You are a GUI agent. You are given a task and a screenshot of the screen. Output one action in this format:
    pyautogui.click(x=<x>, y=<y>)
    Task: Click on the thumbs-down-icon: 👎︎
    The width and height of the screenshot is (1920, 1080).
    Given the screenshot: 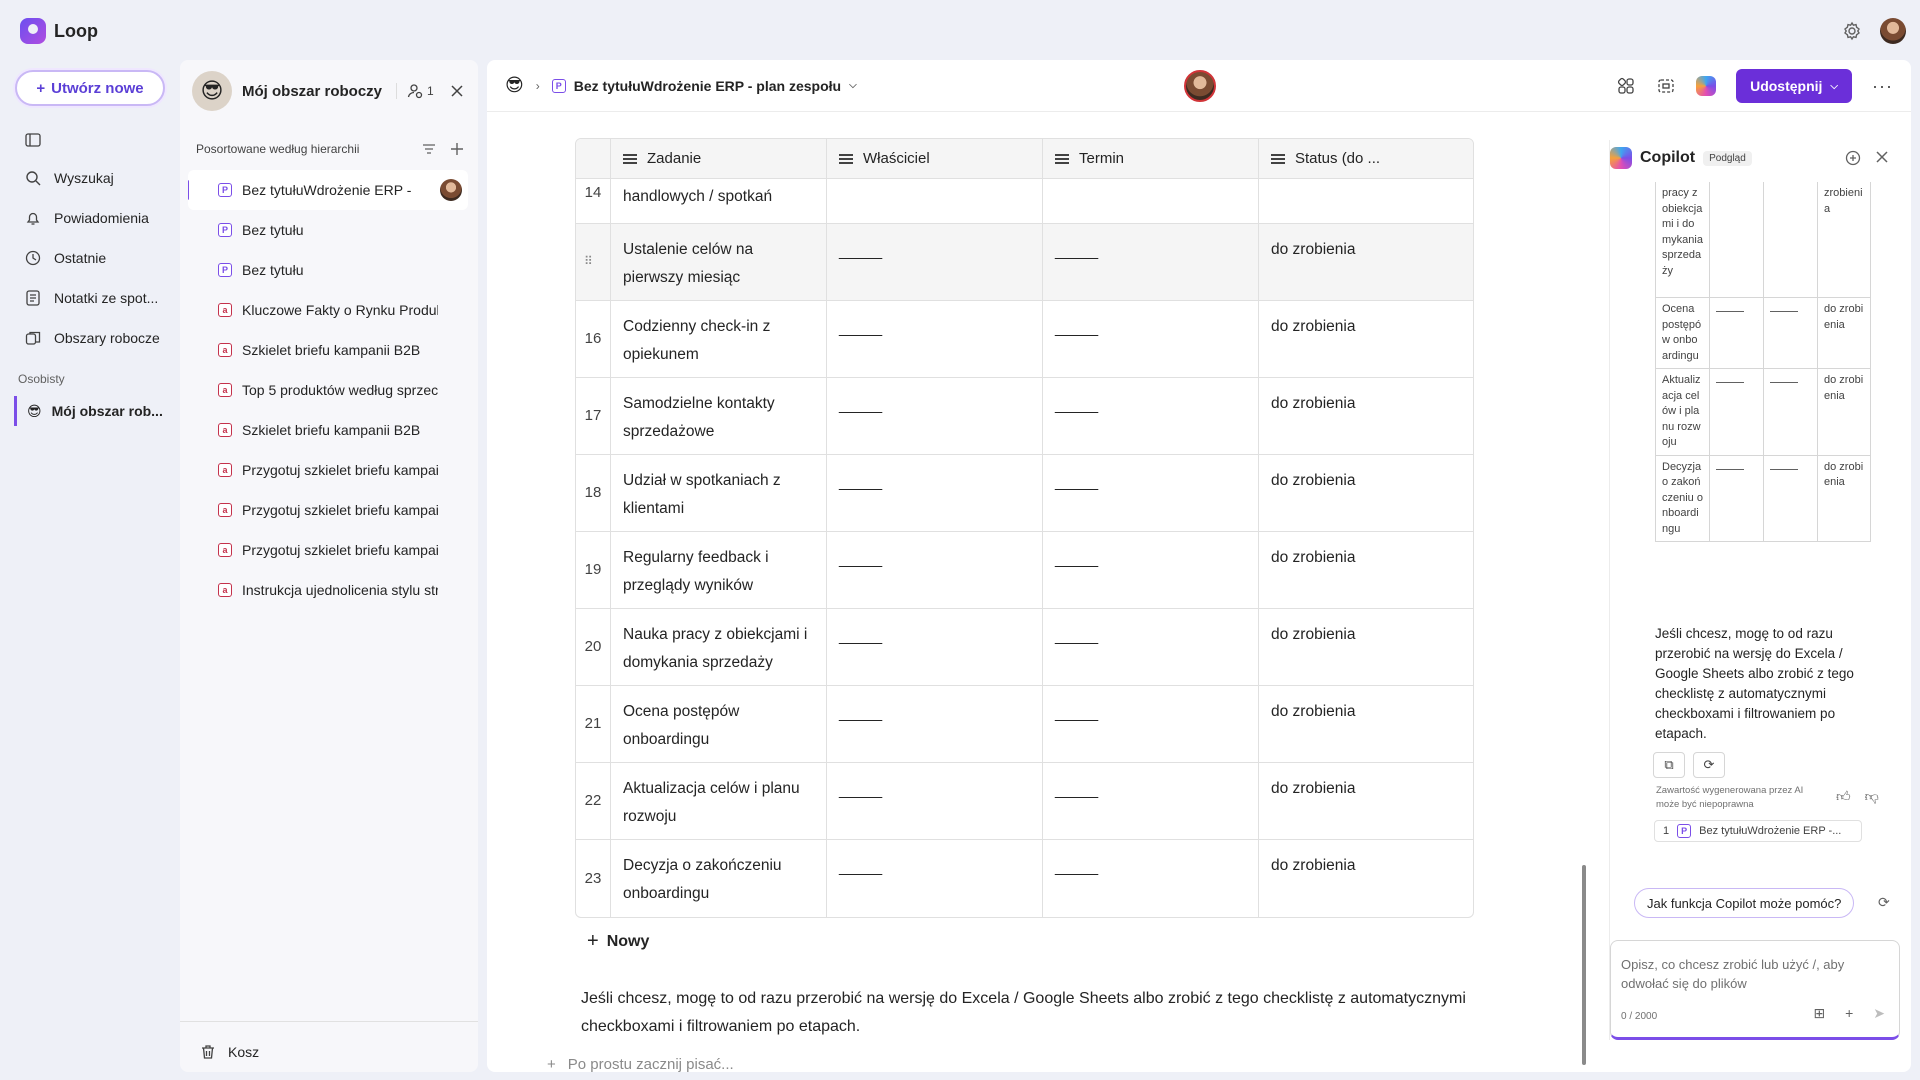 What is the action you would take?
    pyautogui.click(x=1872, y=796)
    